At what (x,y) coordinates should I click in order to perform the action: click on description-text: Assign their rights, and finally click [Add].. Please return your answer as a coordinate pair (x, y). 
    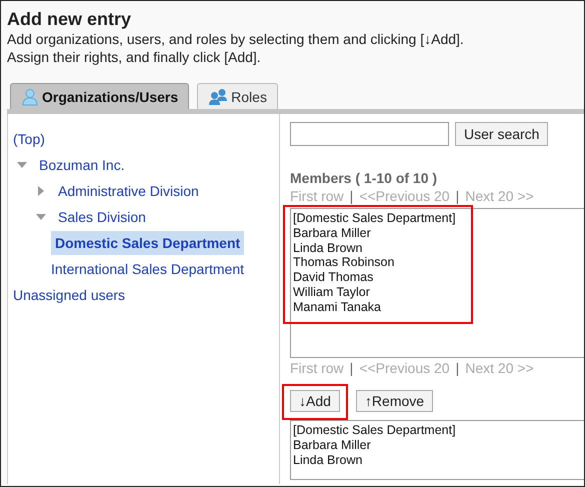
    Looking at the image, I should click on (134, 57).